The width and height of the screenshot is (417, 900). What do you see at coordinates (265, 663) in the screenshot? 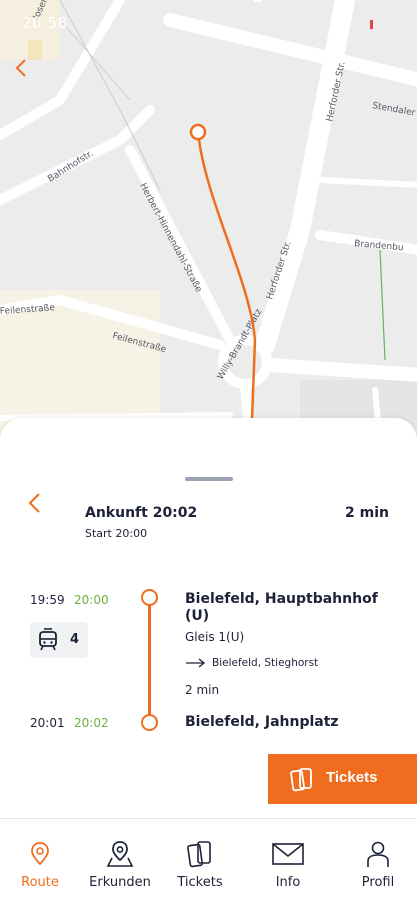
I see `line-direction: Bielefeld, Stieghorst` at bounding box center [265, 663].